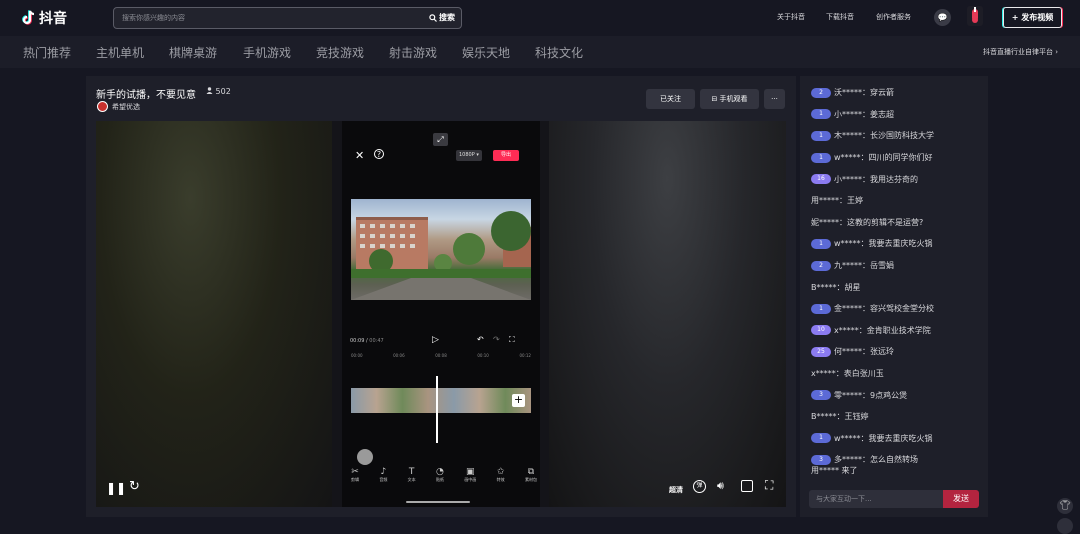 The image size is (1080, 534). Describe the element at coordinates (267, 52) in the screenshot. I see `category-mobile-games: 手机游戏` at that location.